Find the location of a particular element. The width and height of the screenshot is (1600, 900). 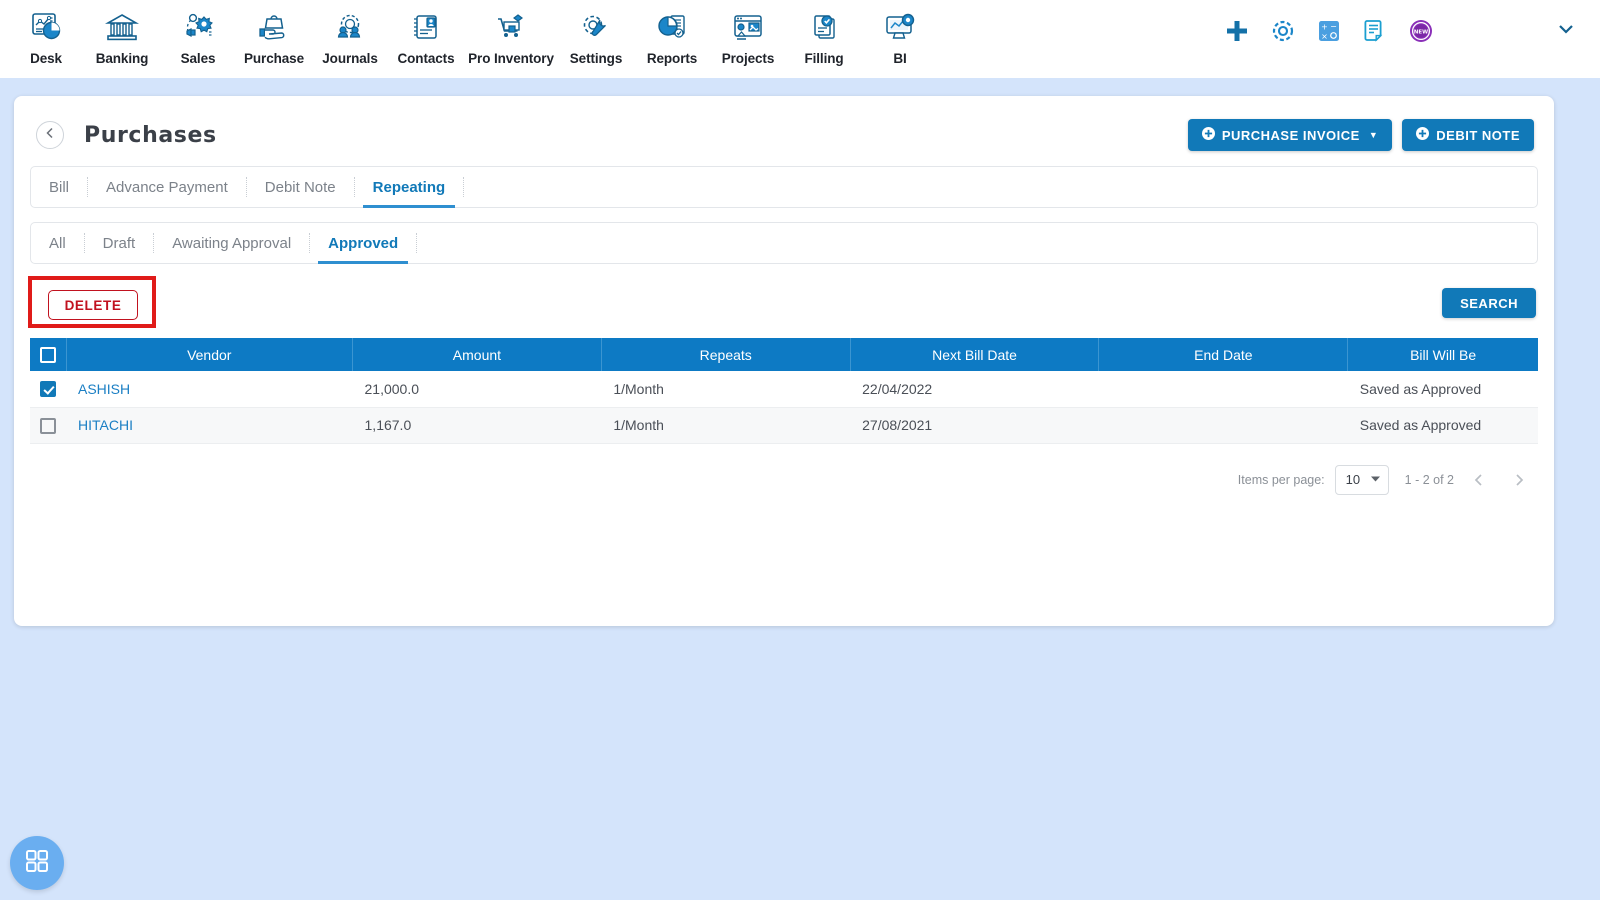

status-tabs: All Draft Awaiting Approval Approved is located at coordinates (784, 243).